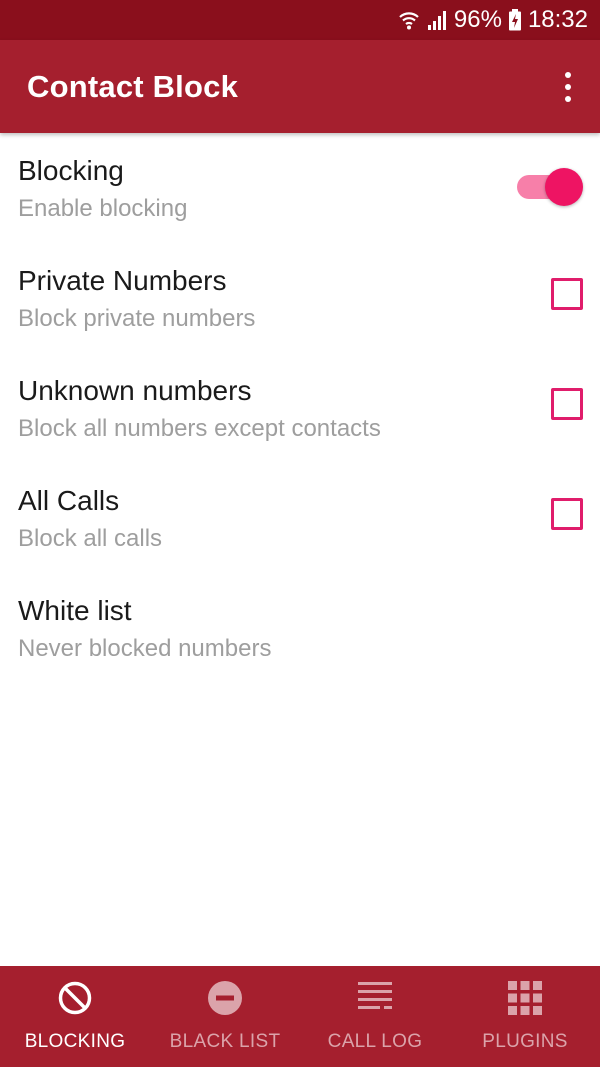 This screenshot has height=1067, width=600. What do you see at coordinates (103, 208) in the screenshot?
I see `pref-summary: Enable blocking` at bounding box center [103, 208].